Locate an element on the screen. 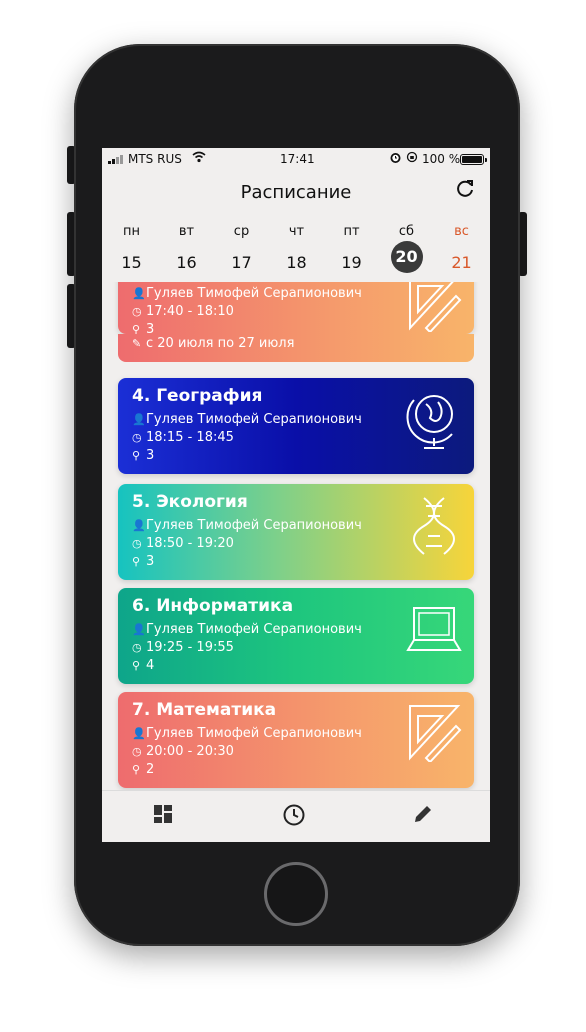 The height and width of the screenshot is (1032, 586). lesson-title: 7. Математика is located at coordinates (204, 710).